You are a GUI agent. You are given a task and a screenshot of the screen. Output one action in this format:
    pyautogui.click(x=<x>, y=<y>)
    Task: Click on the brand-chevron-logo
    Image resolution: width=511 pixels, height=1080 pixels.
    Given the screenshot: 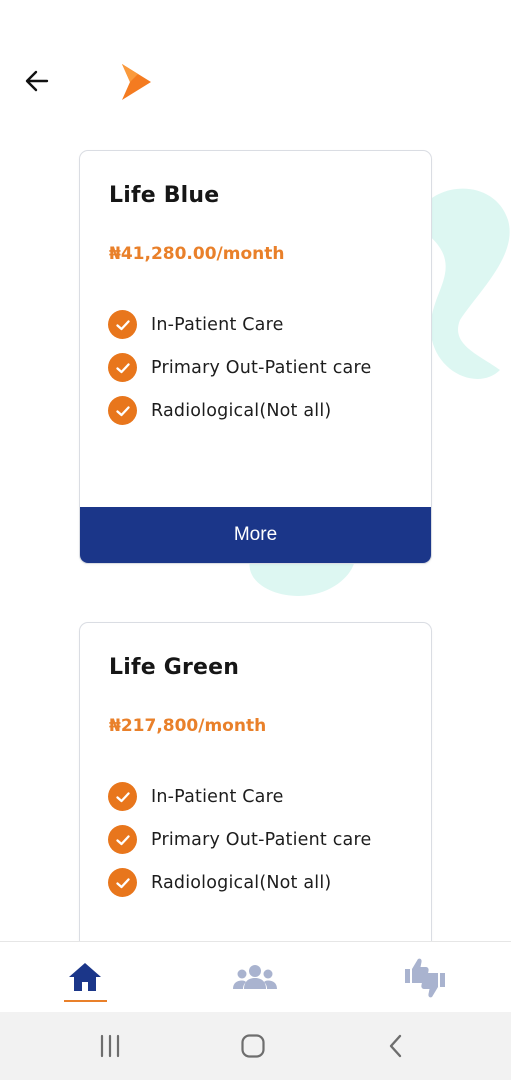 What is the action you would take?
    pyautogui.click(x=136, y=82)
    